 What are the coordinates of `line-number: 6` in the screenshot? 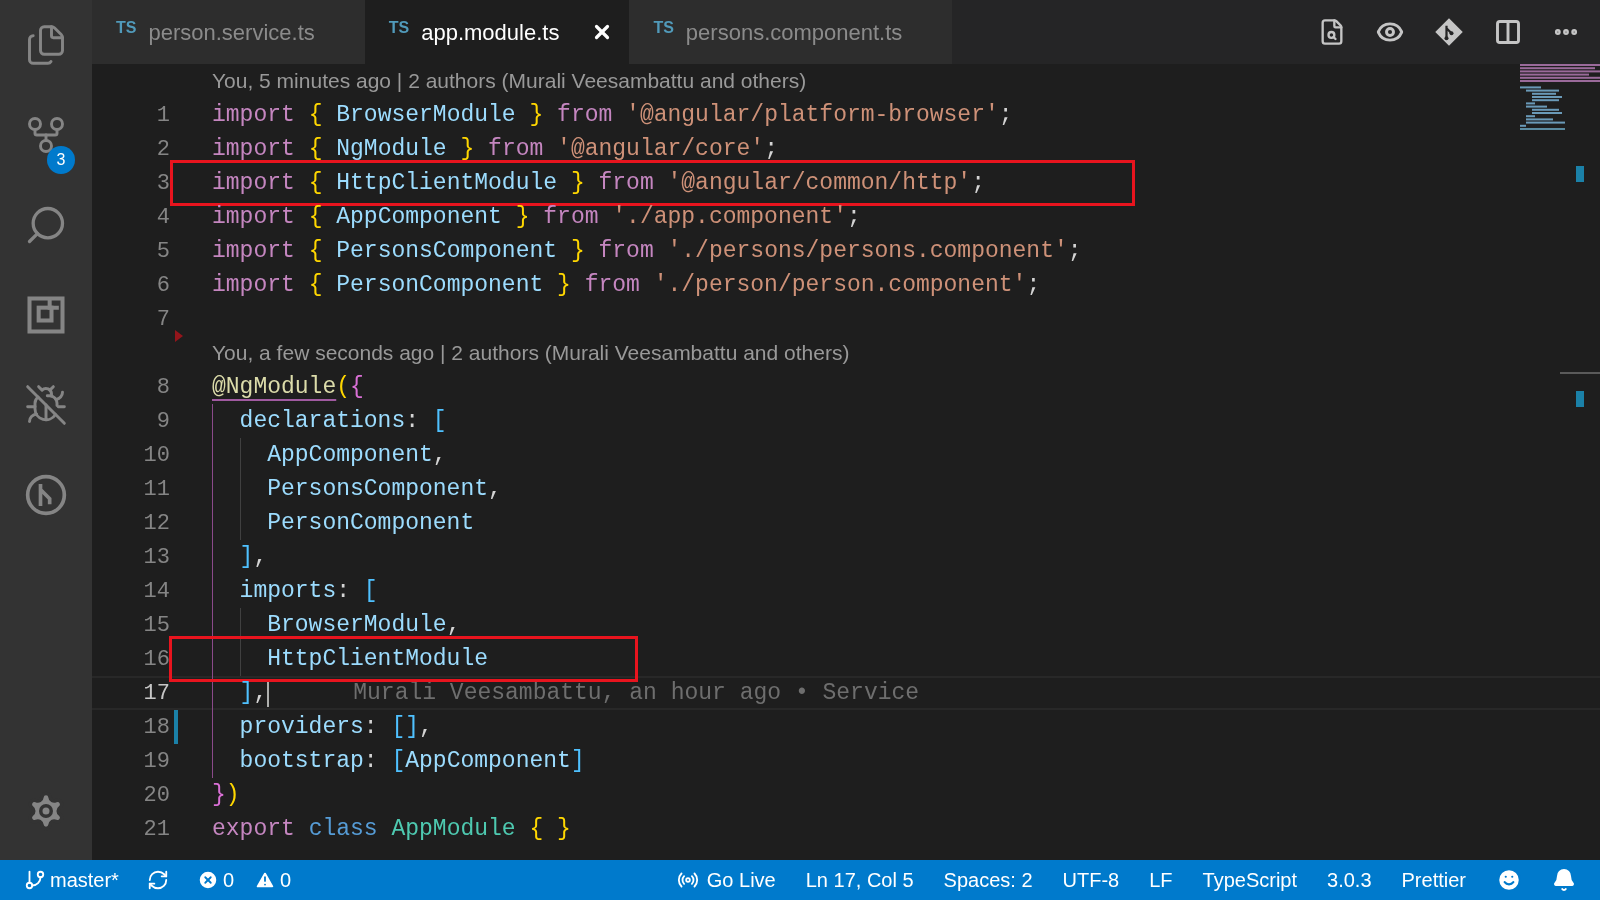 It's located at (162, 285).